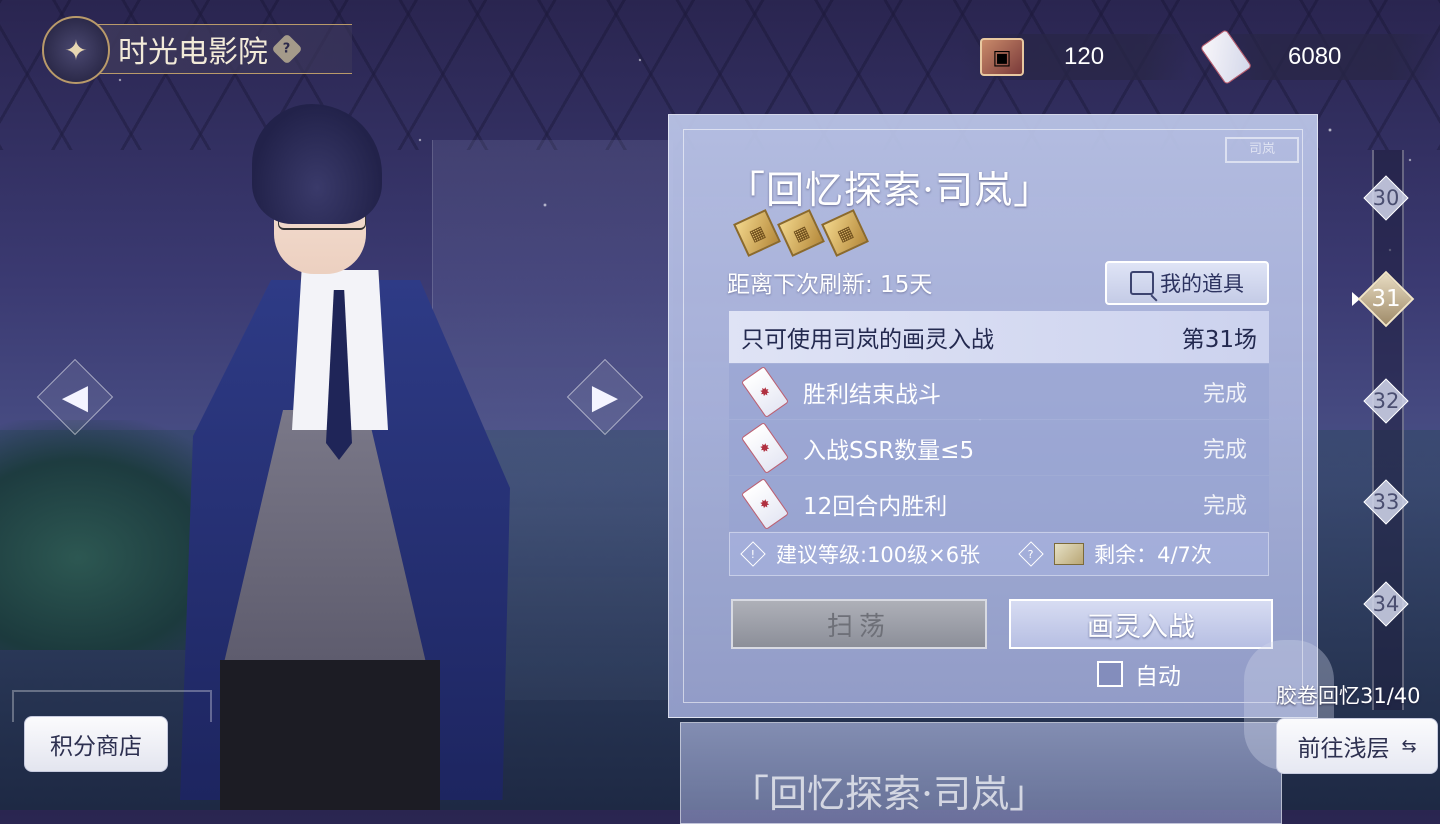  Describe the element at coordinates (96, 747) in the screenshot. I see `shop-label: 积分商店` at that location.